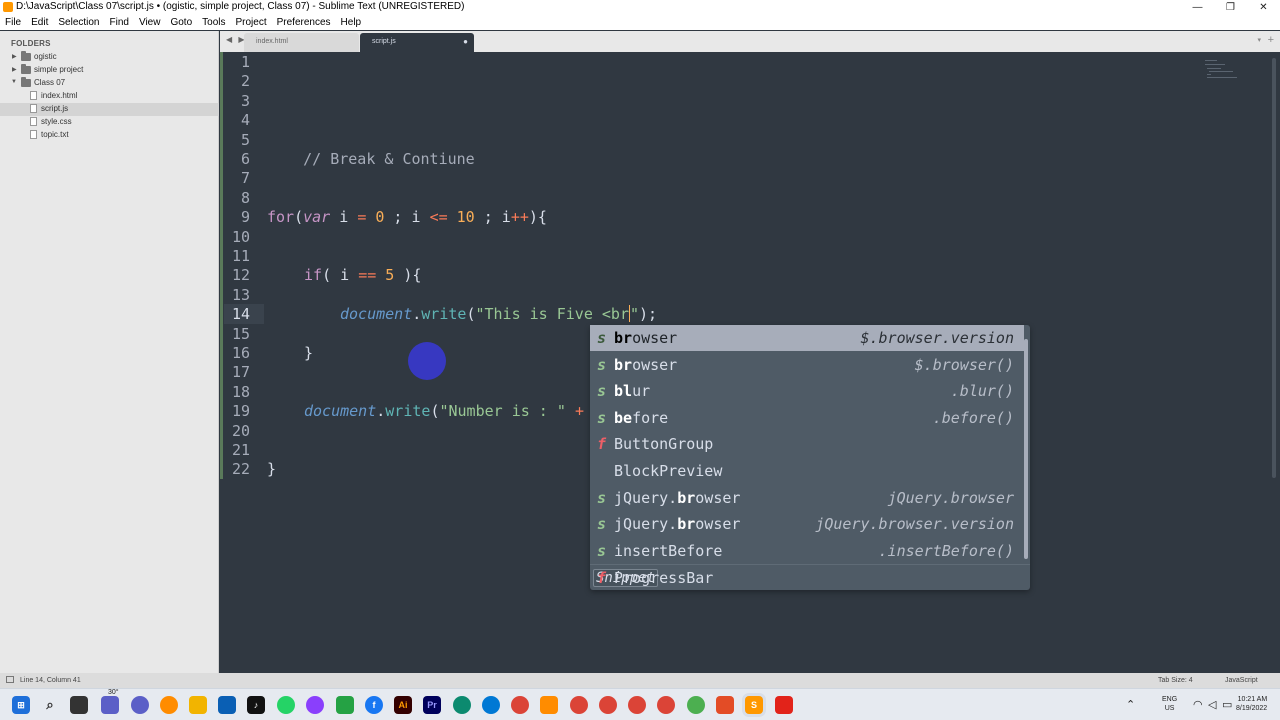  Describe the element at coordinates (549, 705) in the screenshot. I see `app-icon` at that location.